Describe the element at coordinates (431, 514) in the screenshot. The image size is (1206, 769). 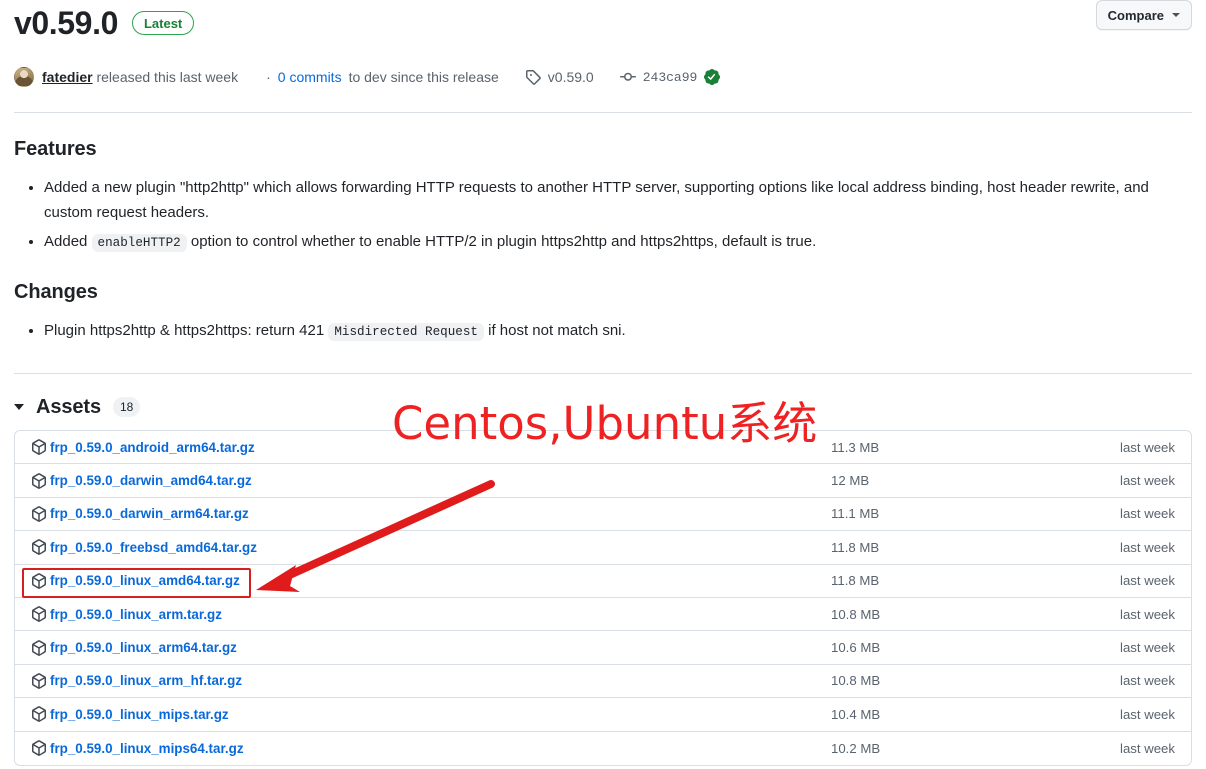
I see `asset-name-cell: frp_0.59.0_darwin_arm64.tar.gz` at that location.